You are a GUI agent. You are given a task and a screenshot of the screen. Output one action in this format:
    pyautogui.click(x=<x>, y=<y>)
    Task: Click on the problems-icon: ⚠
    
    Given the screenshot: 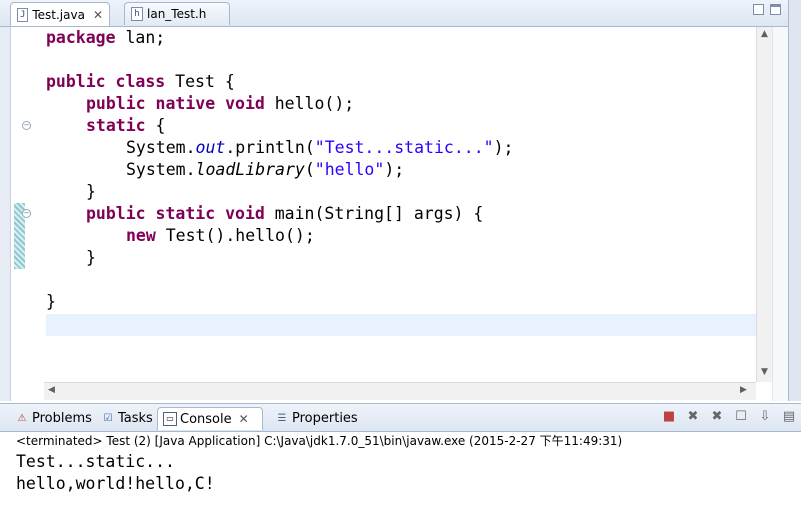 What is the action you would take?
    pyautogui.click(x=22, y=418)
    